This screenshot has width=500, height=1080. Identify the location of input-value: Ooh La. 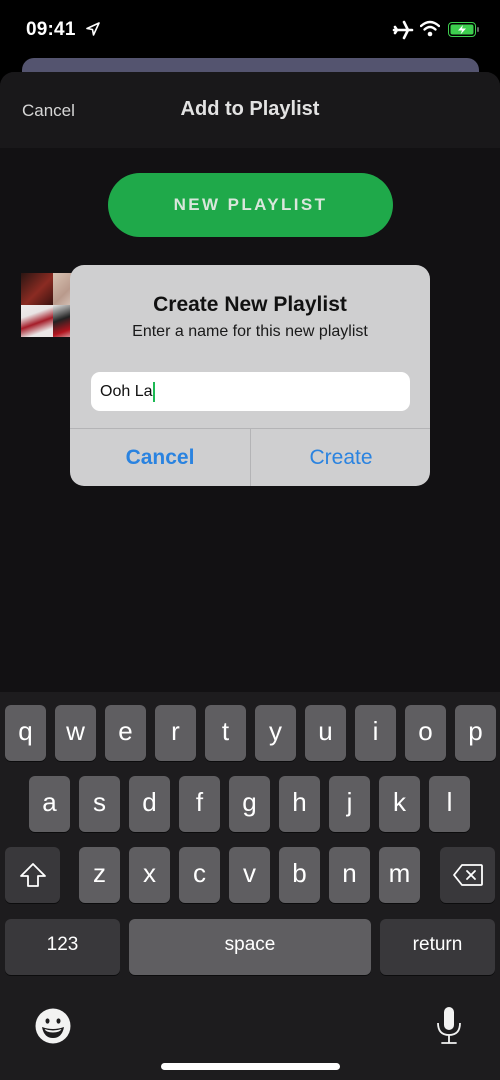
(126, 391).